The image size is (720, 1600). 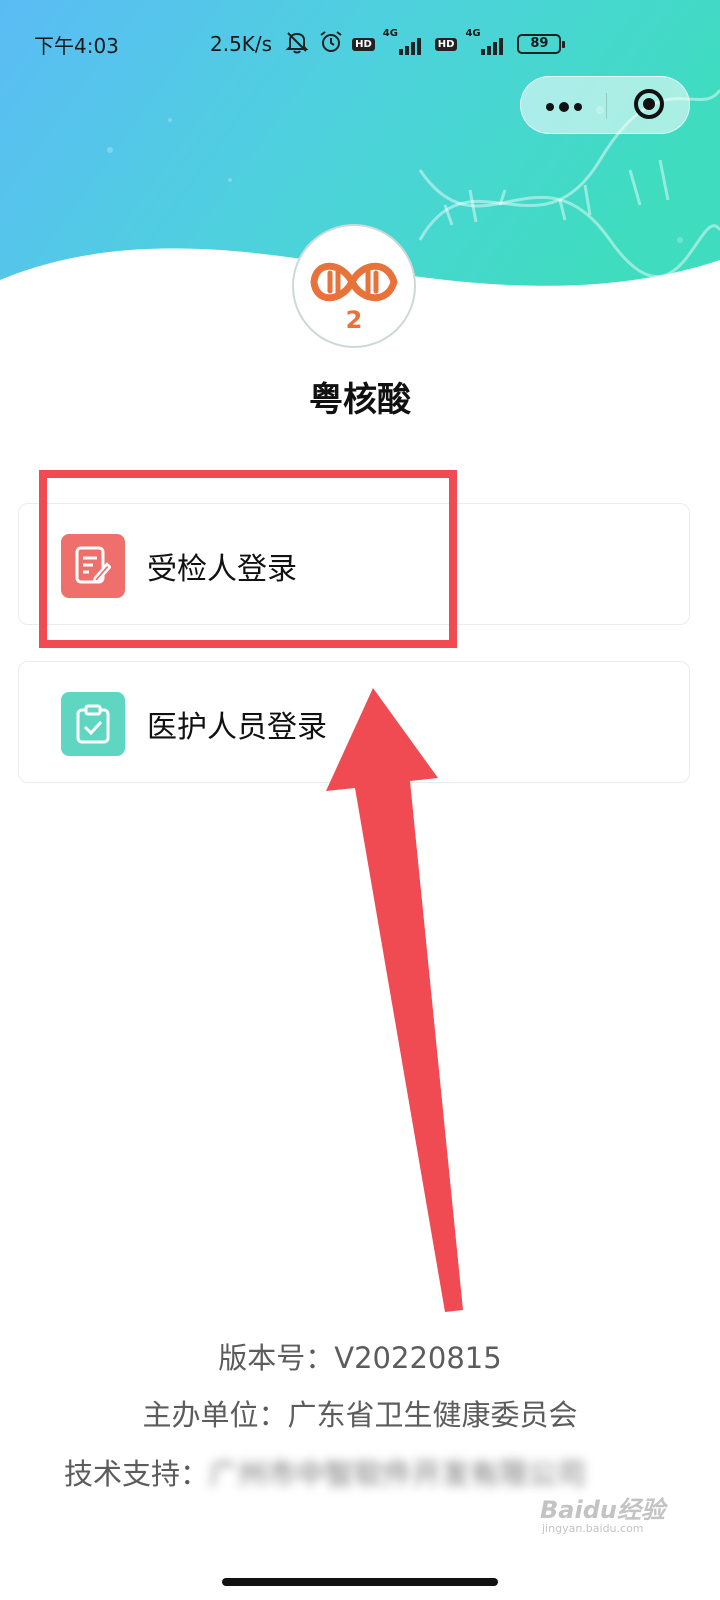 What do you see at coordinates (541, 44) in the screenshot?
I see `battery-indicator: 89` at bounding box center [541, 44].